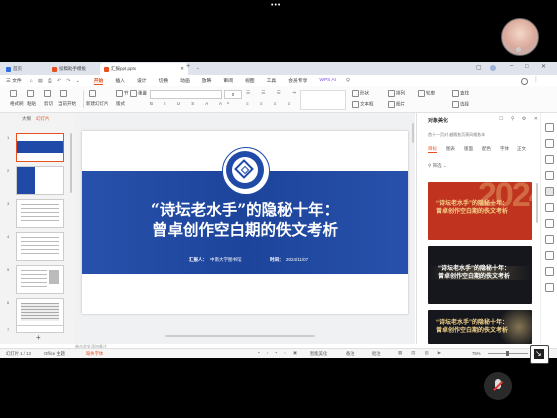 This screenshot has height=418, width=557. What do you see at coordinates (479, 67) in the screenshot?
I see `window-layout-icon: ▢` at bounding box center [479, 67].